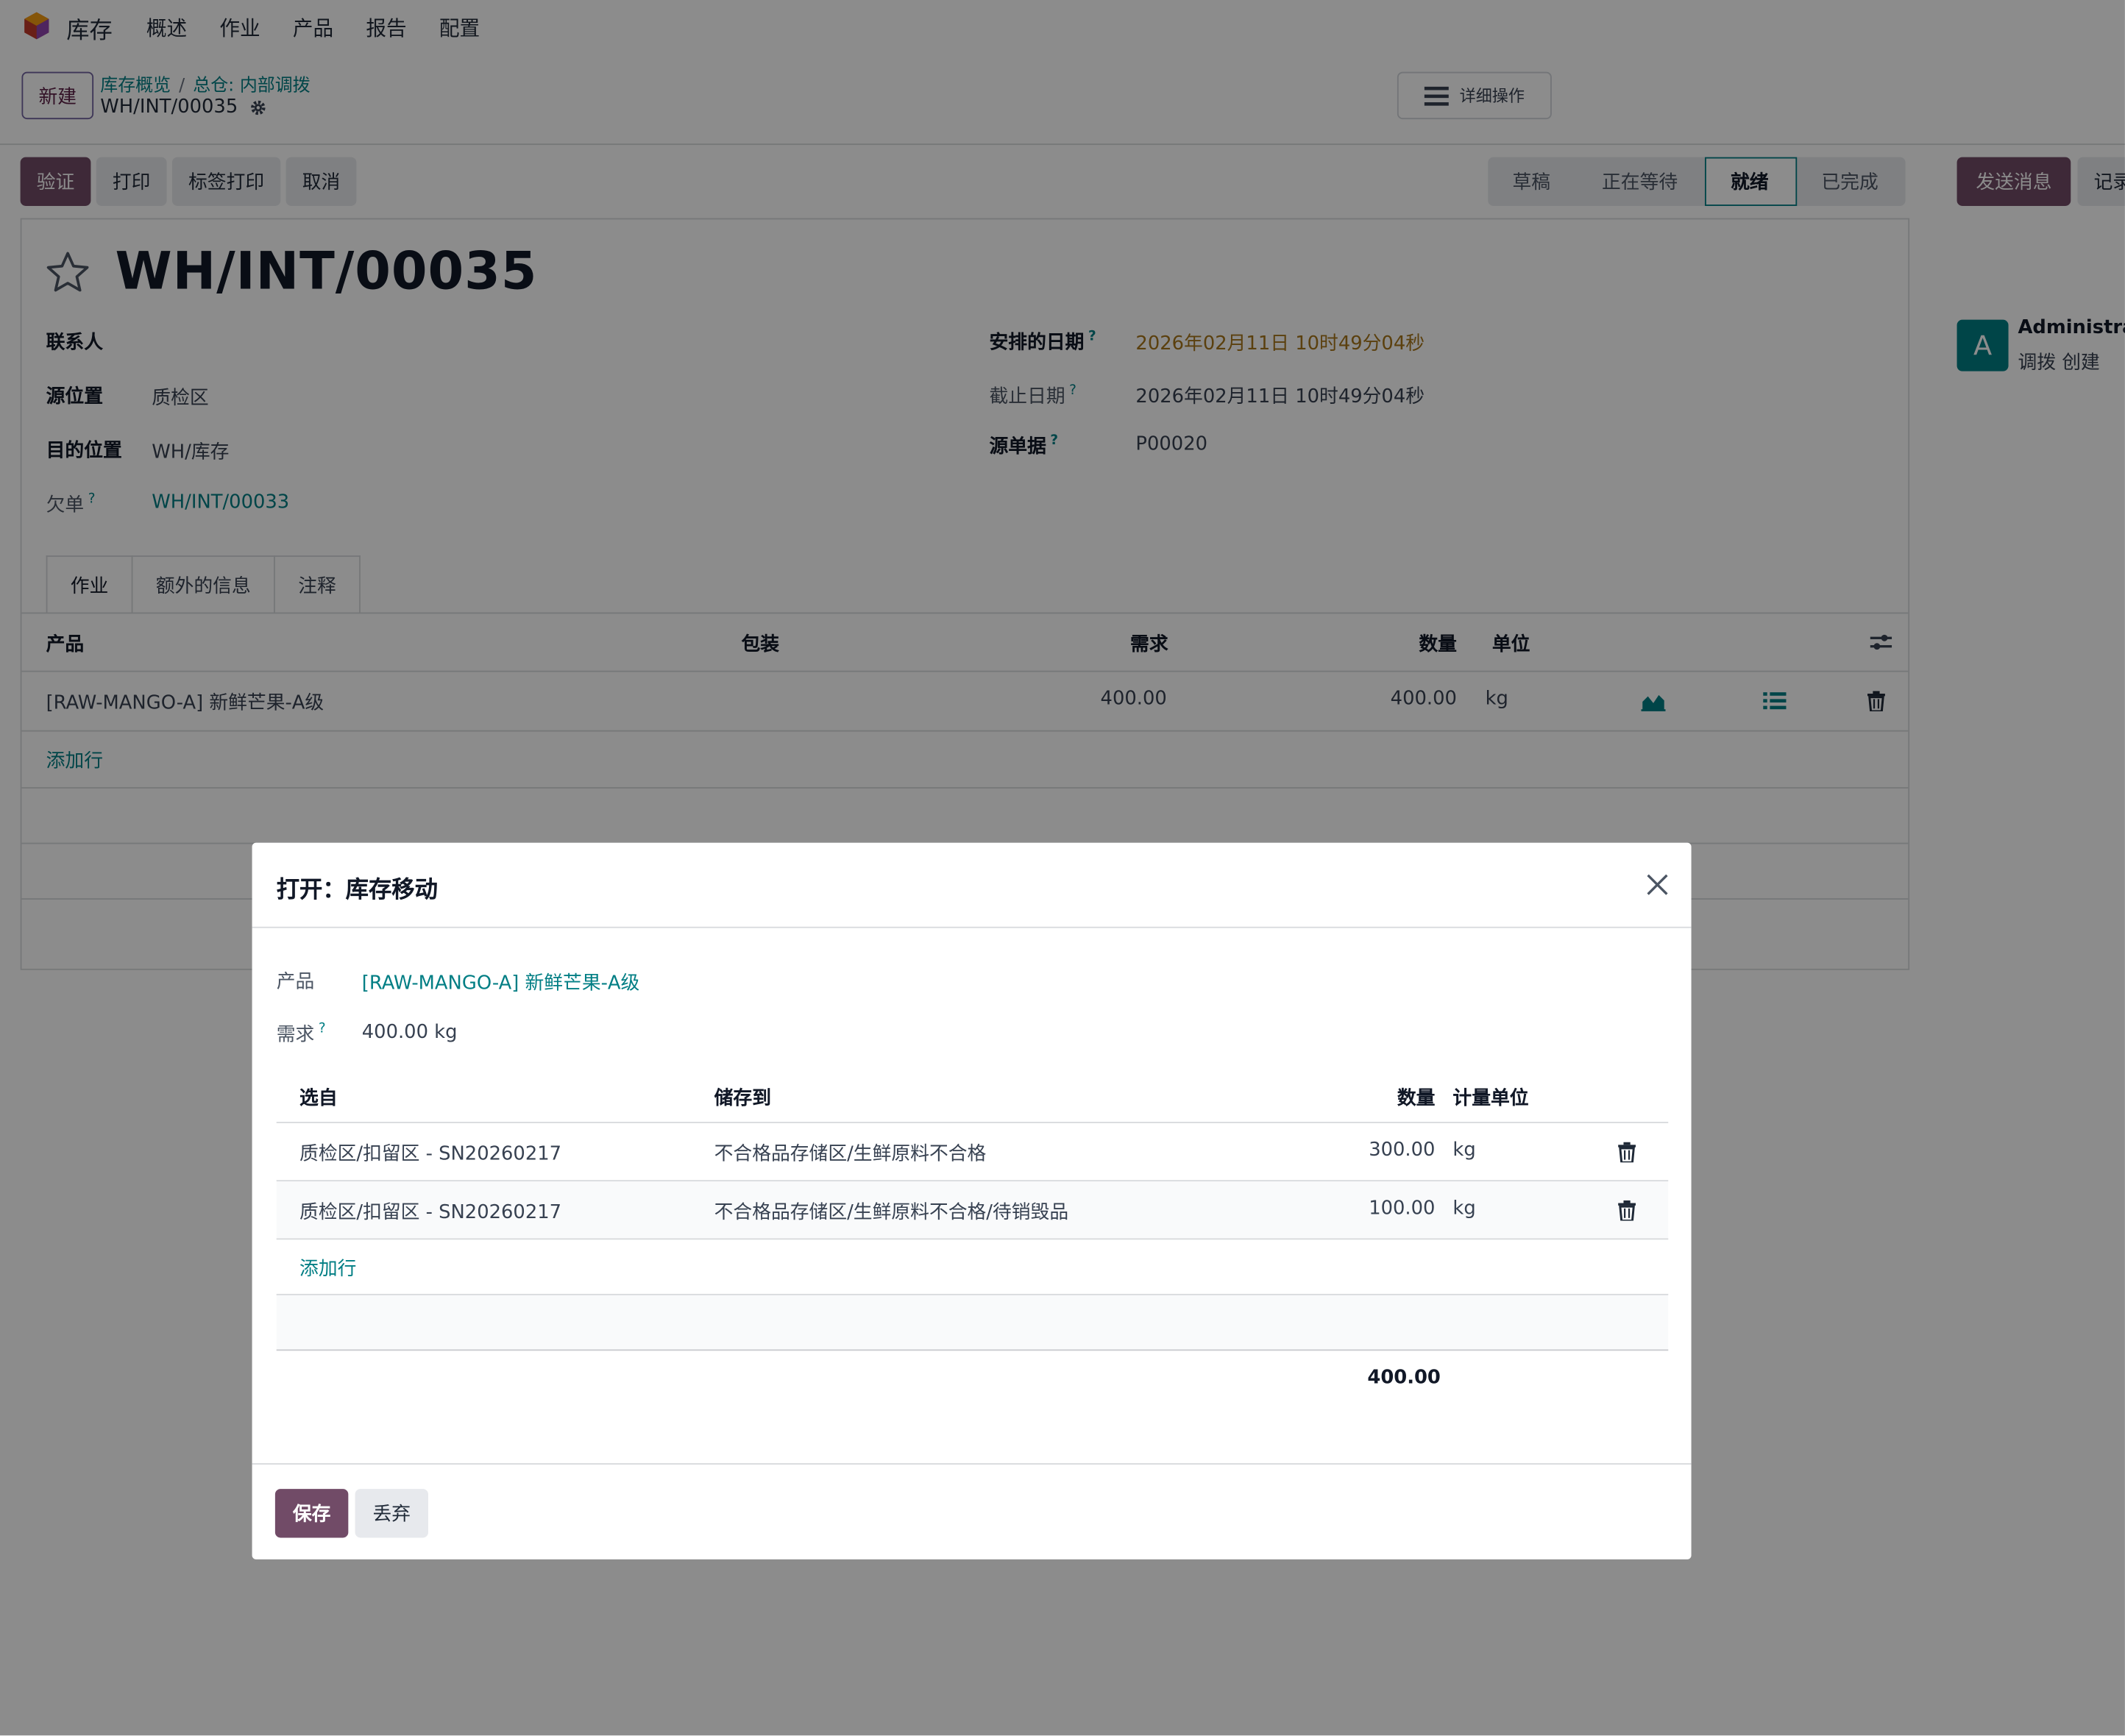 The width and height of the screenshot is (2125, 1736). Describe the element at coordinates (1417, 1097) in the screenshot. I see `column-quantity: 数量` at that location.